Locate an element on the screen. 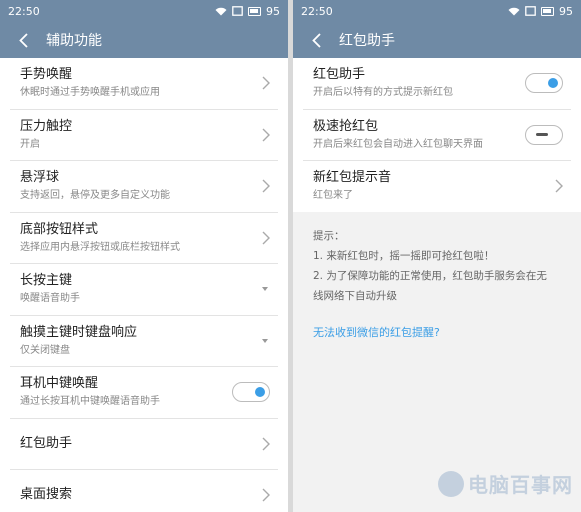 The height and width of the screenshot is (512, 581). watermark-text: 电脑百事网 is located at coordinates (520, 485).